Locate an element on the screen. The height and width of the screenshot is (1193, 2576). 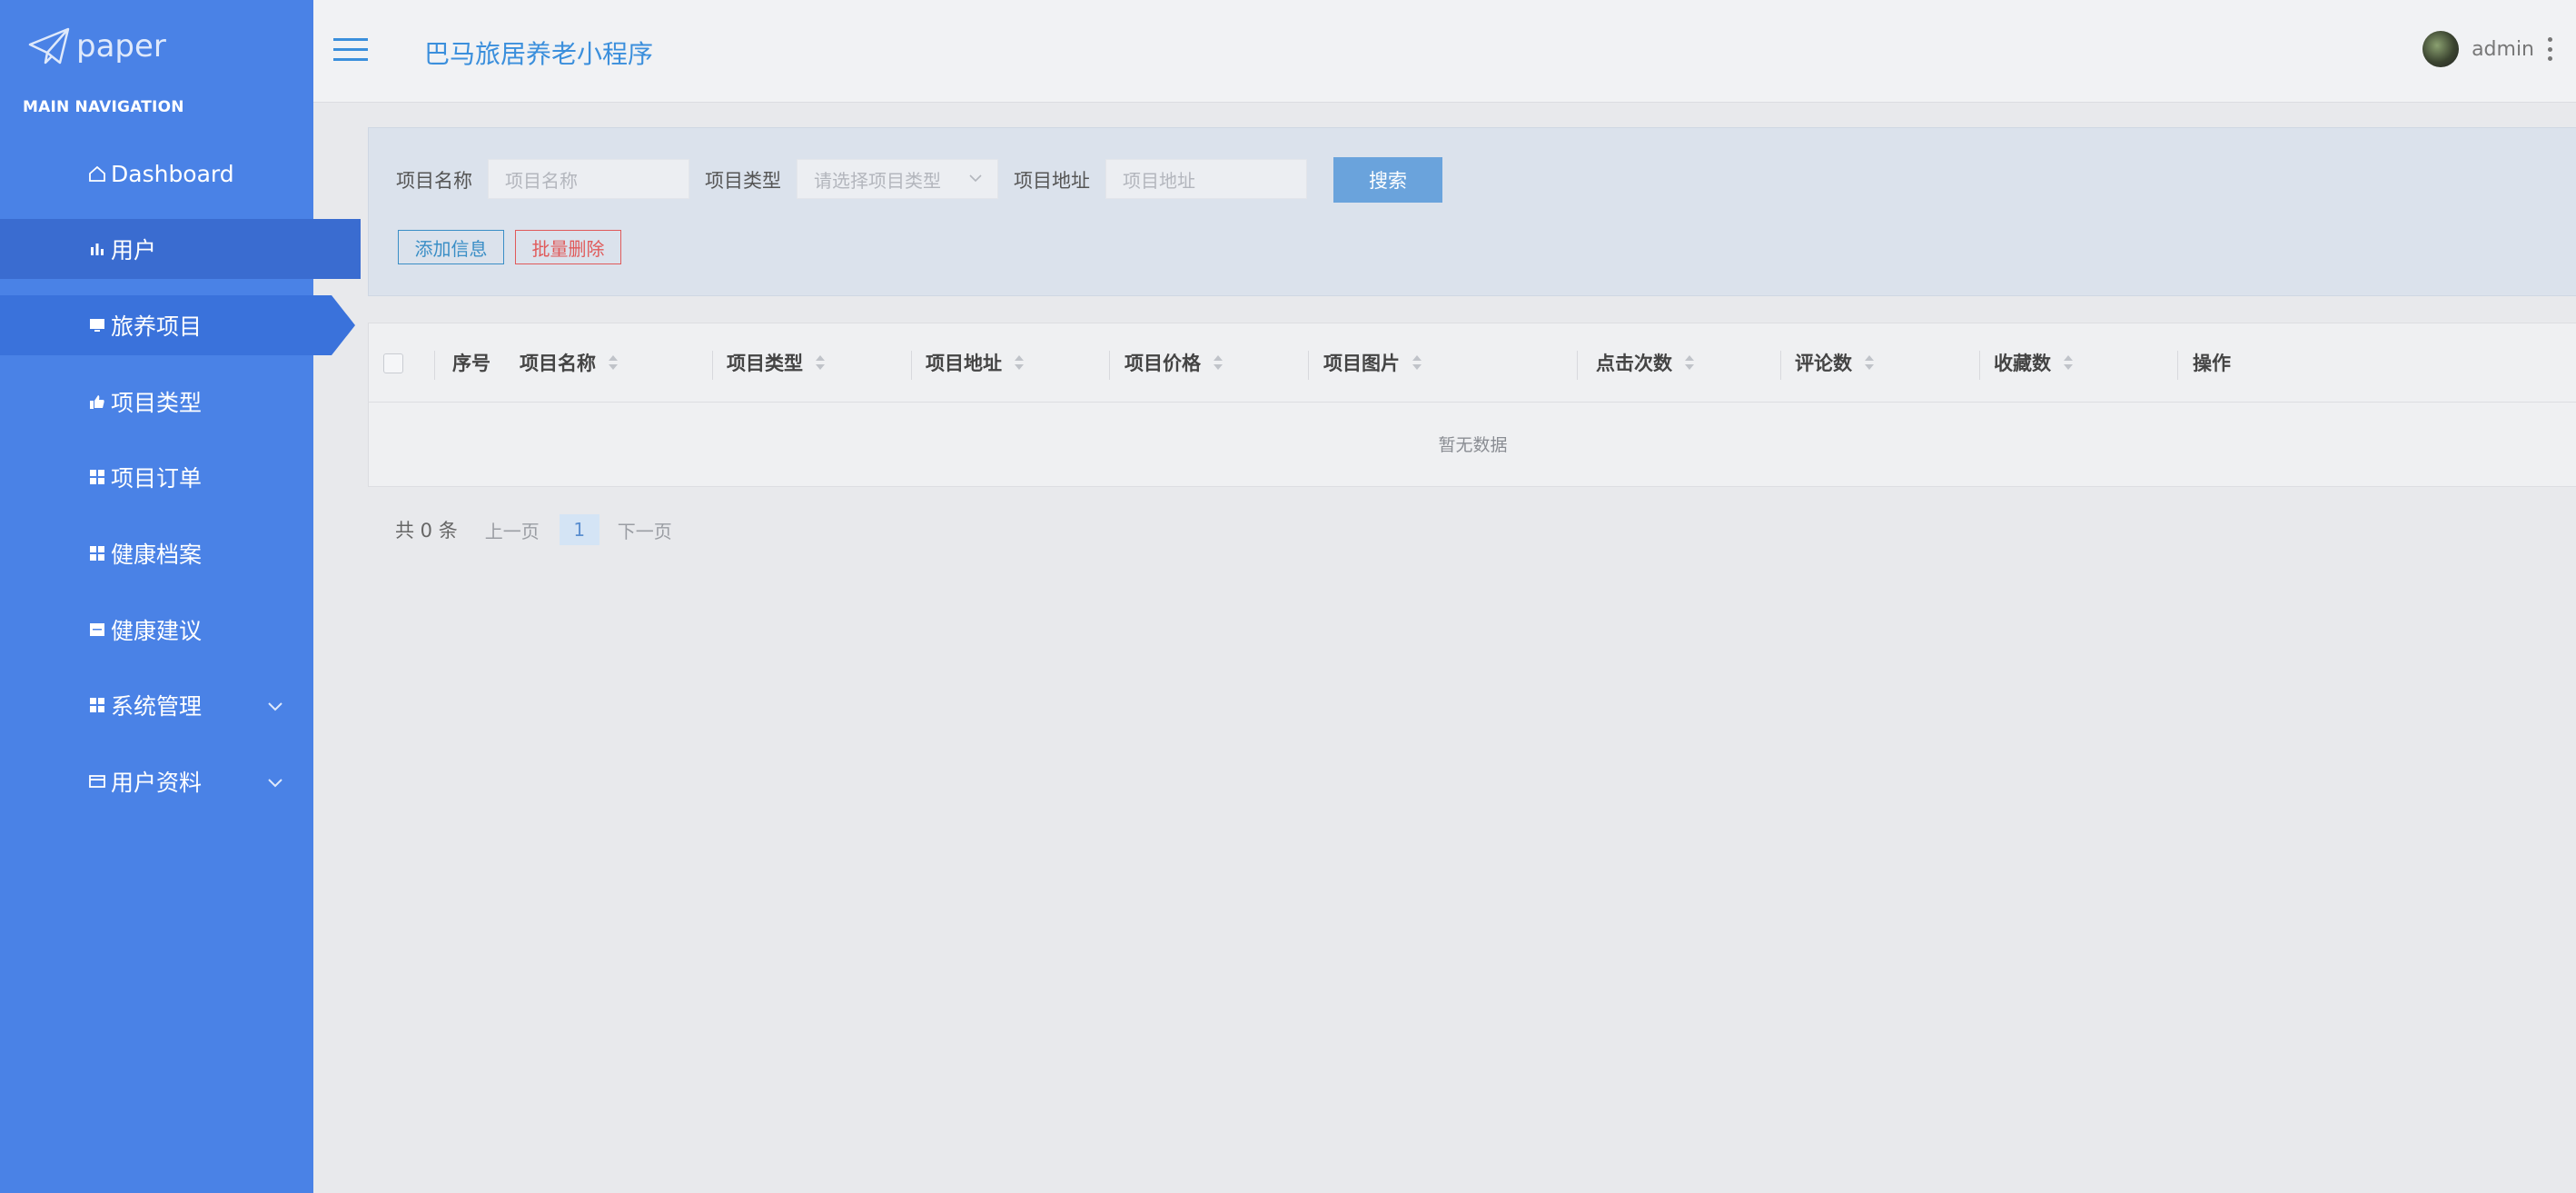
sidebar-item-project-orders: 项目订单 is located at coordinates (156, 477).